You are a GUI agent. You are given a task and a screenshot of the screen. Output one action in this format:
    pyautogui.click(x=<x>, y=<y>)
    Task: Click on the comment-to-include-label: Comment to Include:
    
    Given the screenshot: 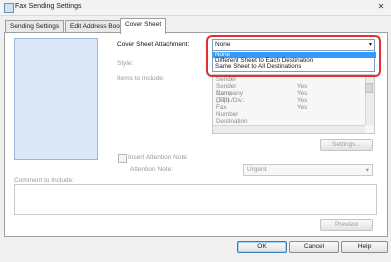 What is the action you would take?
    pyautogui.click(x=44, y=180)
    